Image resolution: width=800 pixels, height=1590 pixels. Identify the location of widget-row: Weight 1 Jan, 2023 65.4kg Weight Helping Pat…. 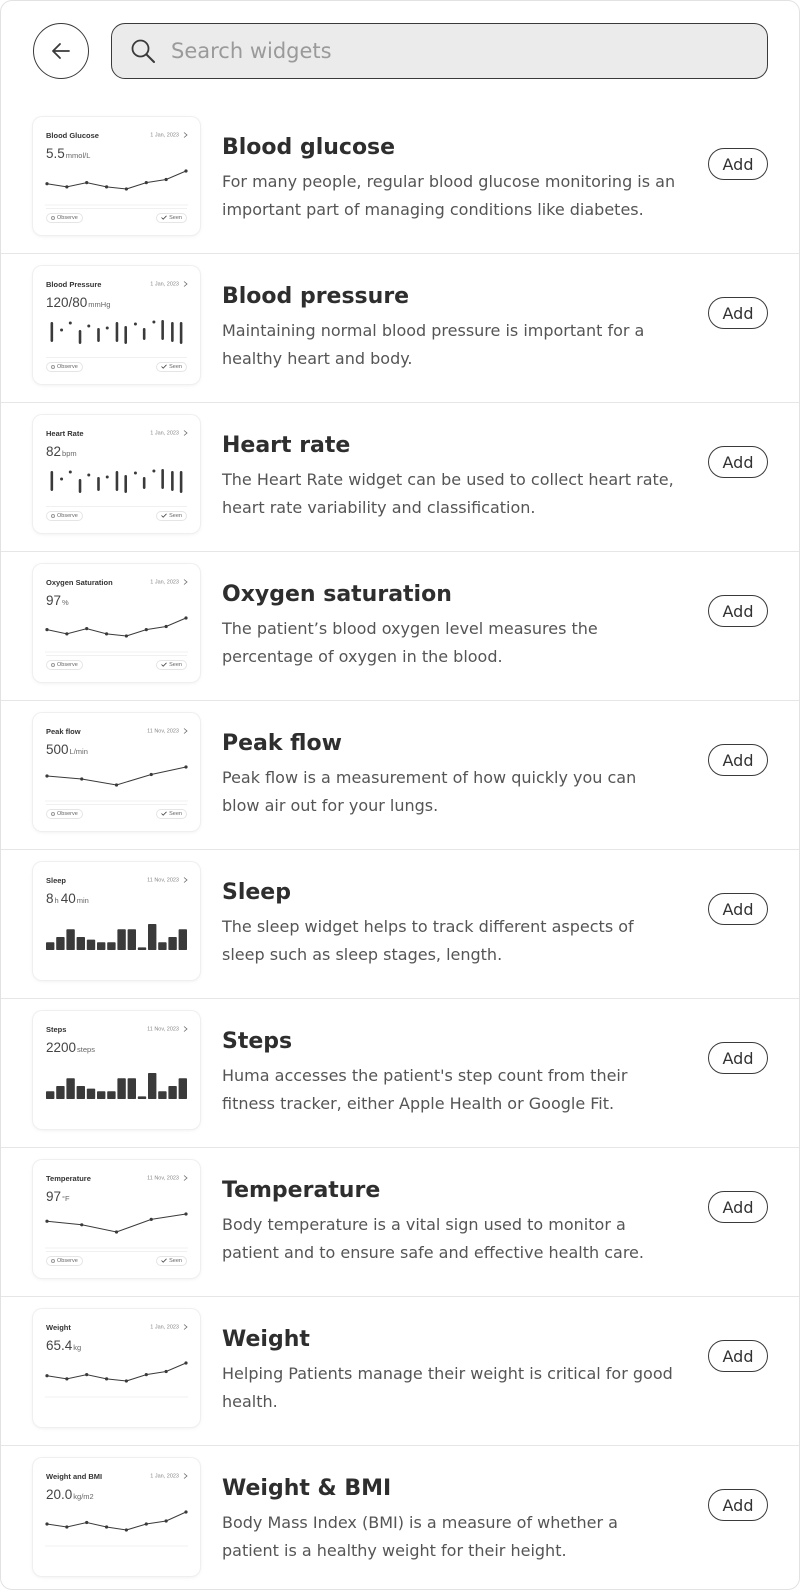
(400, 1371).